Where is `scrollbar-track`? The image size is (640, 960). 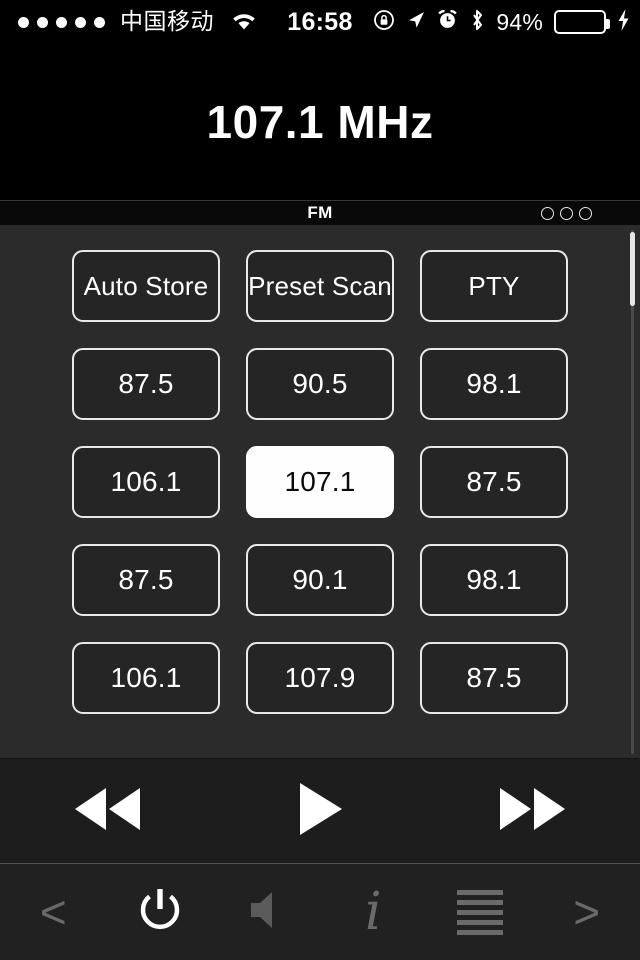 scrollbar-track is located at coordinates (632, 492).